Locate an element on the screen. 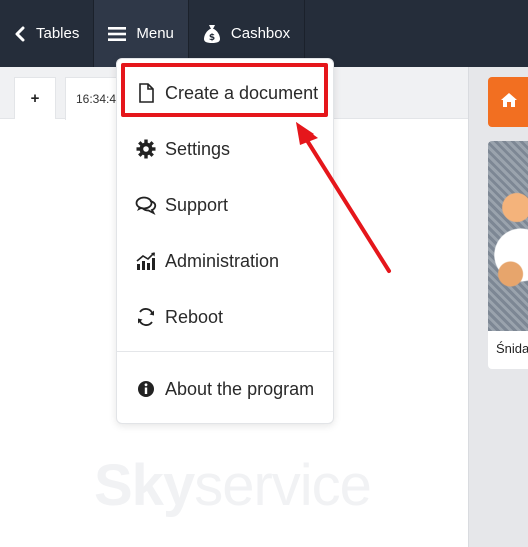 Image resolution: width=528 pixels, height=547 pixels. menu-item-administration: Administration is located at coordinates (225, 261).